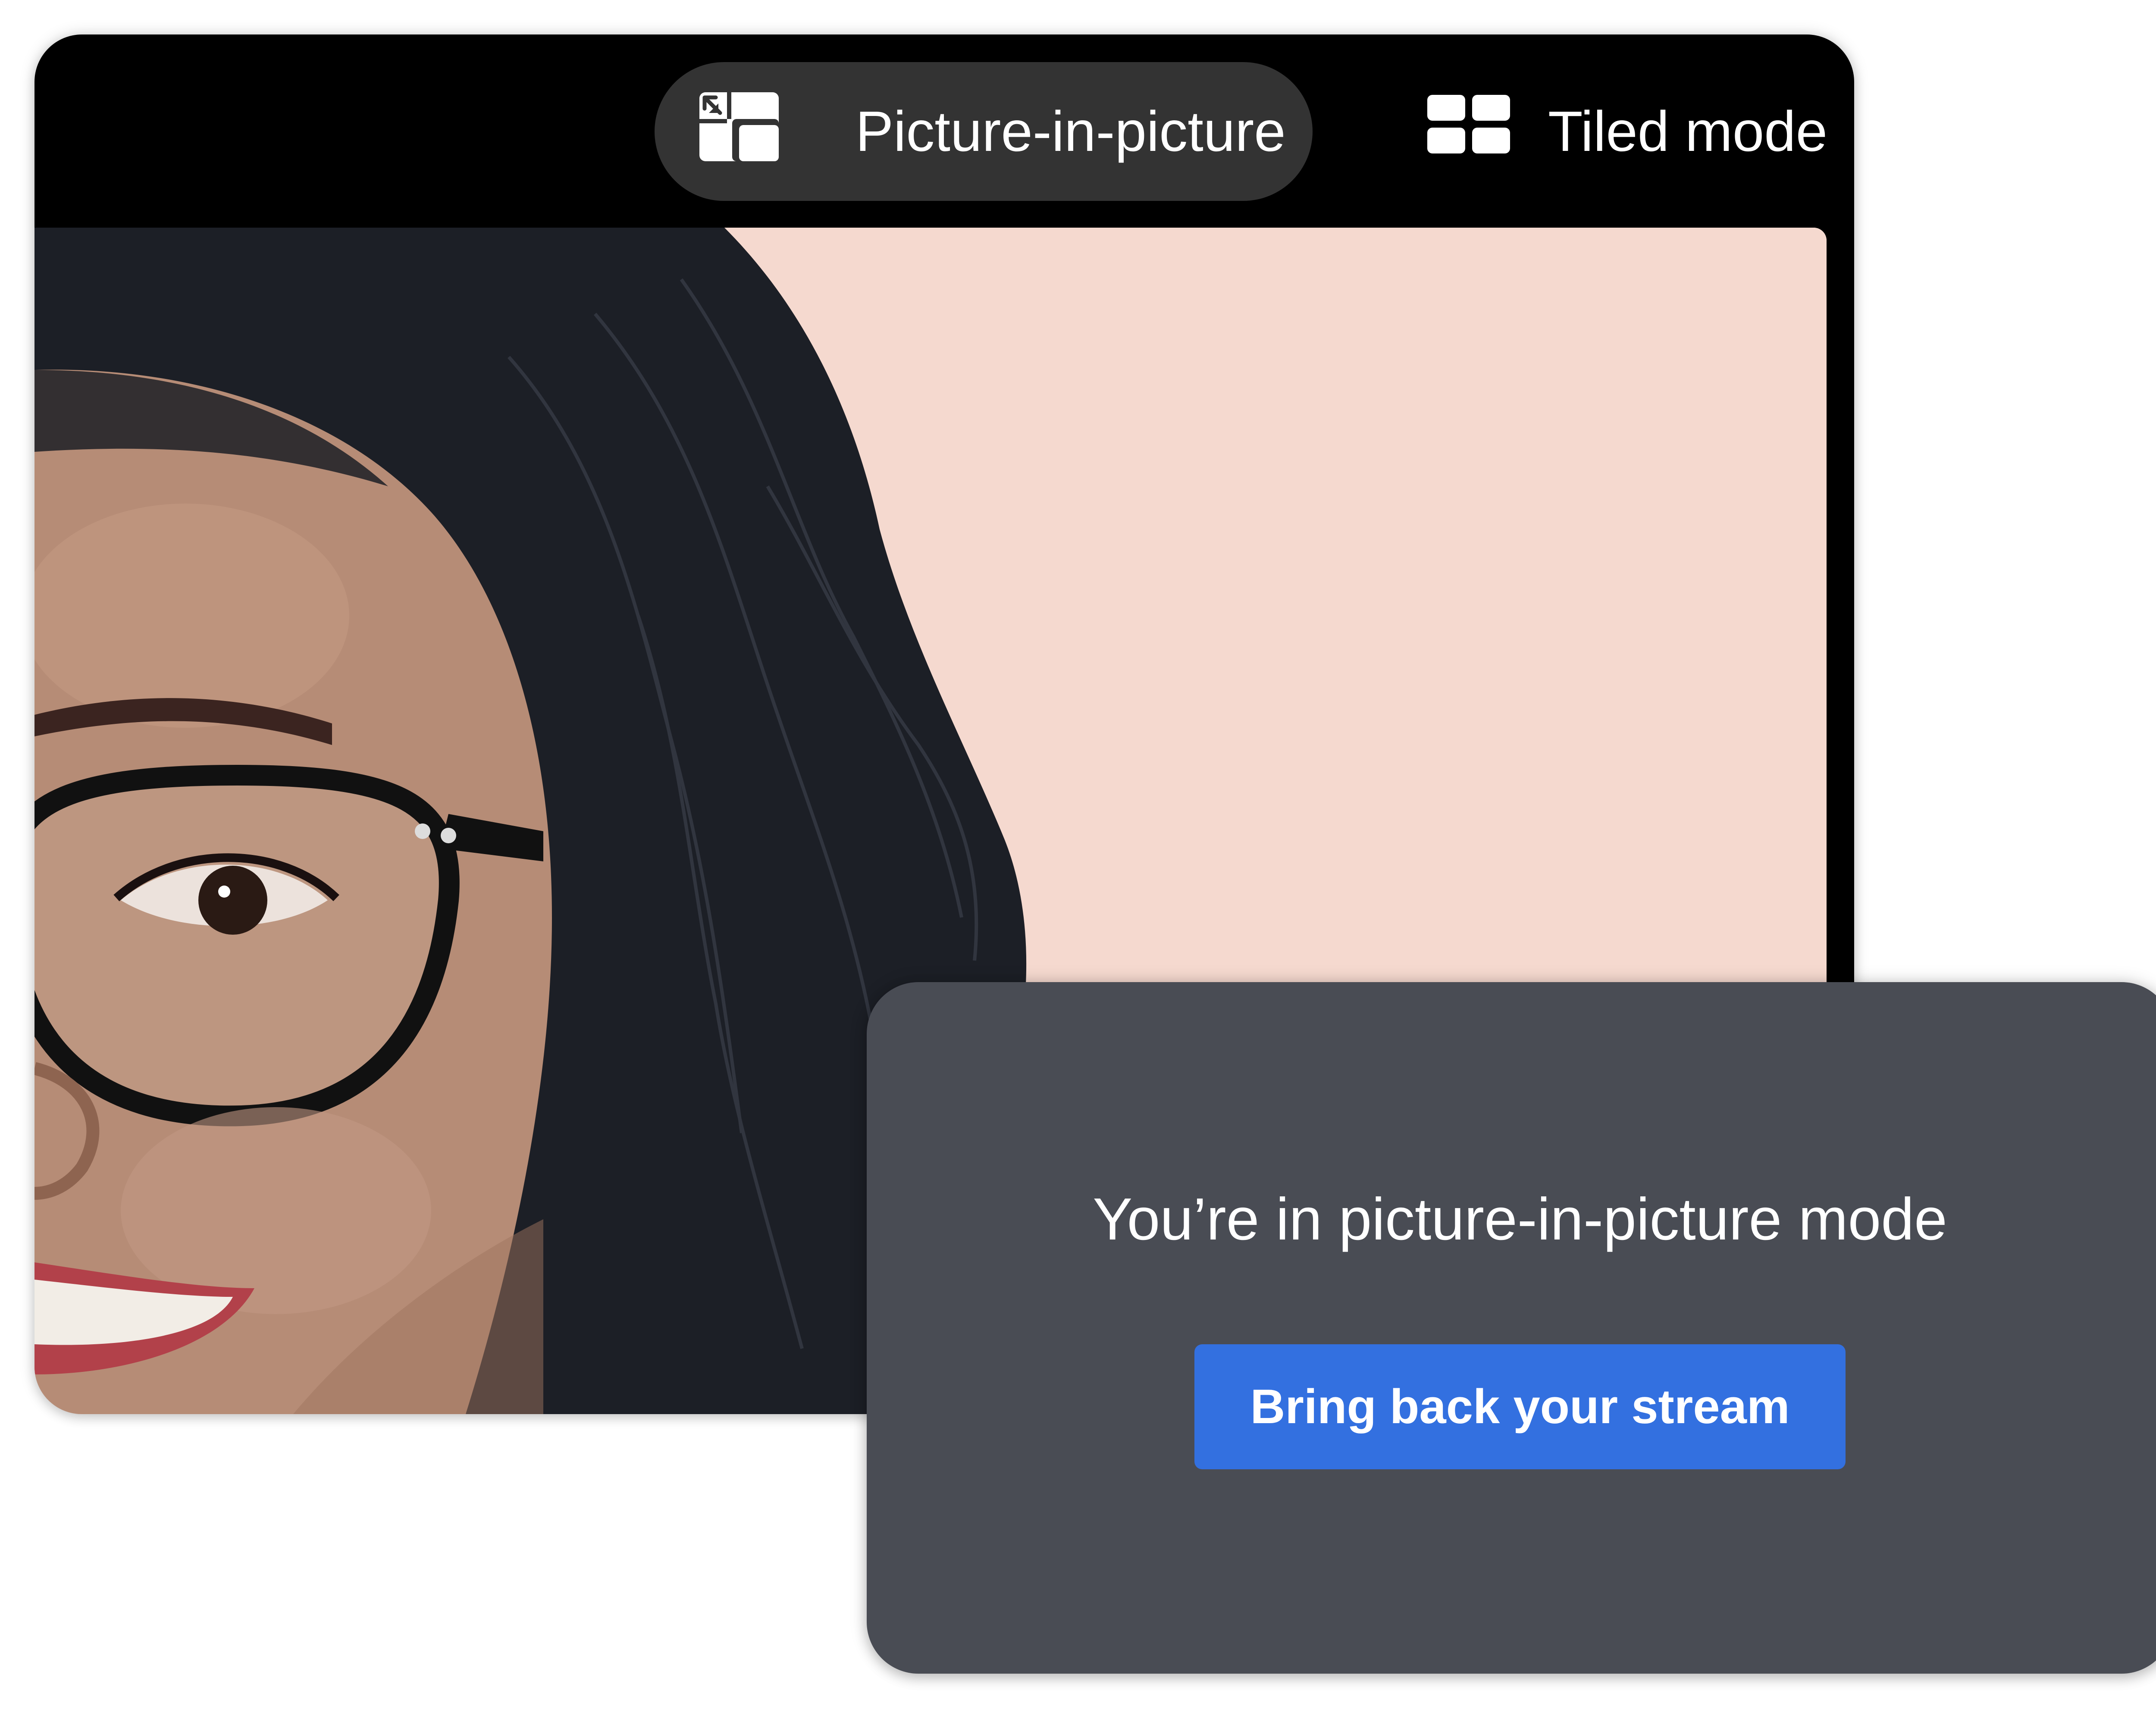 This screenshot has width=2156, height=1709. Describe the element at coordinates (739, 126) in the screenshot. I see `picture-in-picture-icon` at that location.